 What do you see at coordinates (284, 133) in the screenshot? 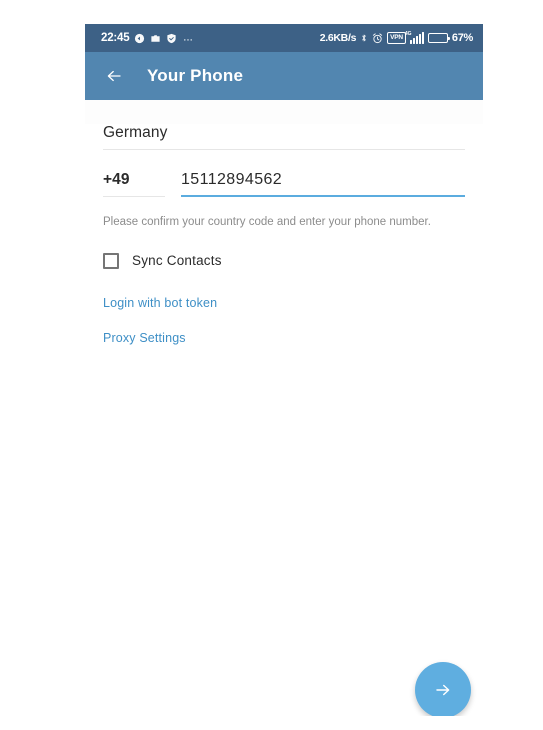
I see `country-value: Germany` at bounding box center [284, 133].